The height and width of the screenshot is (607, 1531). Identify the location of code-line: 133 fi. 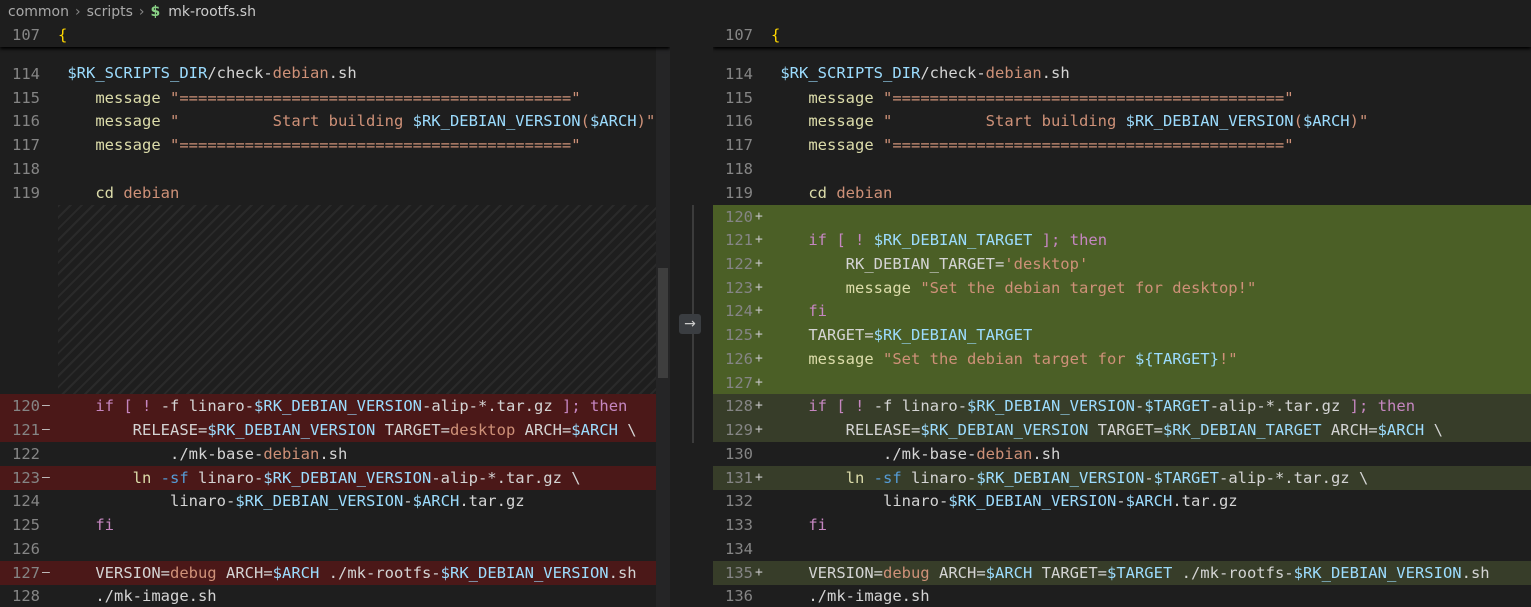
(1122, 525).